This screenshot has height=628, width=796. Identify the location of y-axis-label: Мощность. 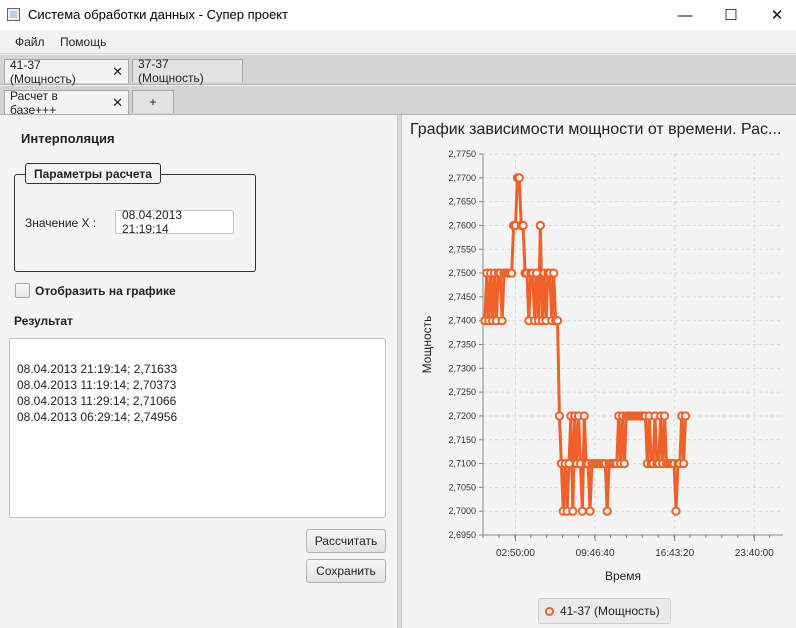
(427, 345).